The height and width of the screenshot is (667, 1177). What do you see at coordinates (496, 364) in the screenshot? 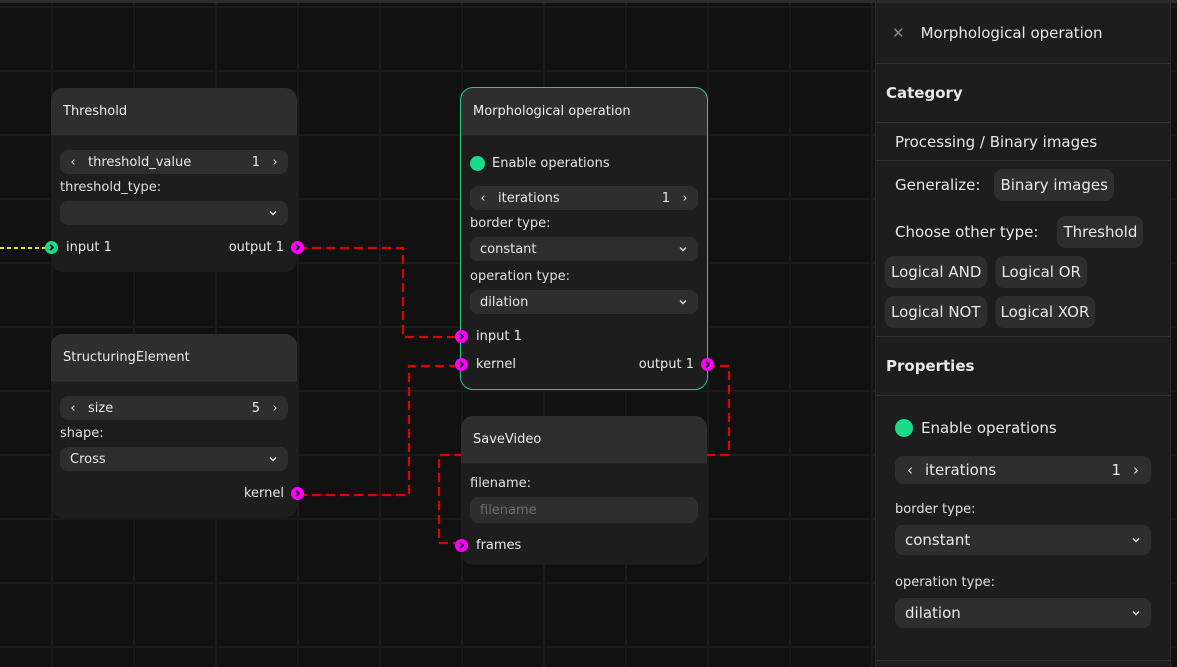
I see `kernel-label: kernel` at bounding box center [496, 364].